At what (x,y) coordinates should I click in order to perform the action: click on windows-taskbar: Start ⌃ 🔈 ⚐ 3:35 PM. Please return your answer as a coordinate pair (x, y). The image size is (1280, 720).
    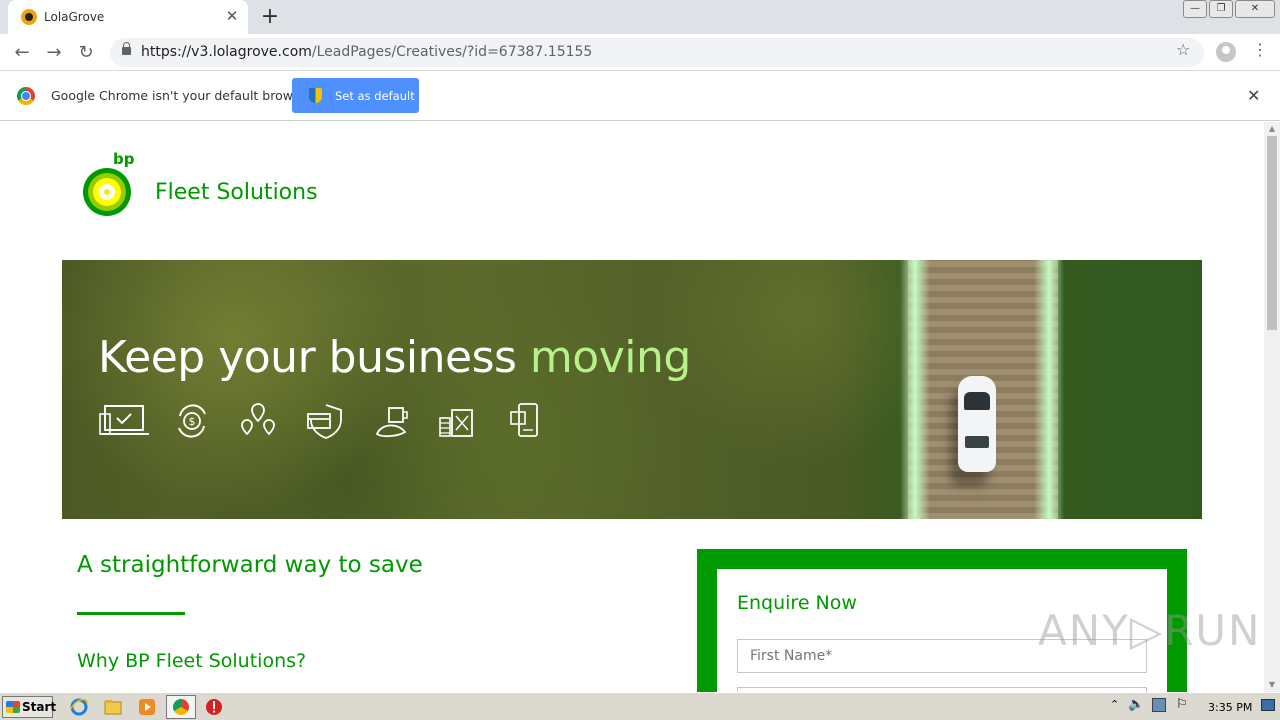
    Looking at the image, I should click on (640, 706).